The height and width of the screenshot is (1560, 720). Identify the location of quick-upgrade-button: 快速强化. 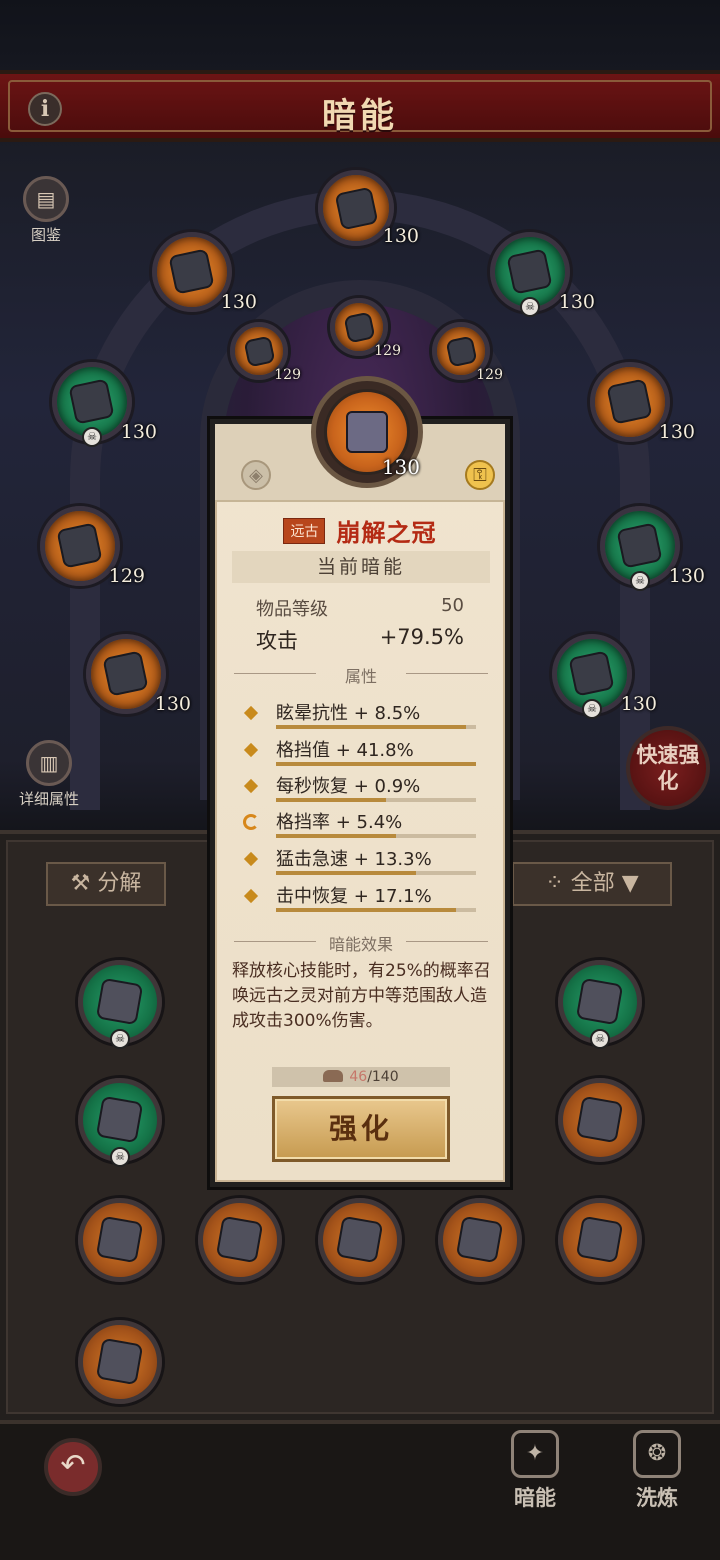
(668, 768).